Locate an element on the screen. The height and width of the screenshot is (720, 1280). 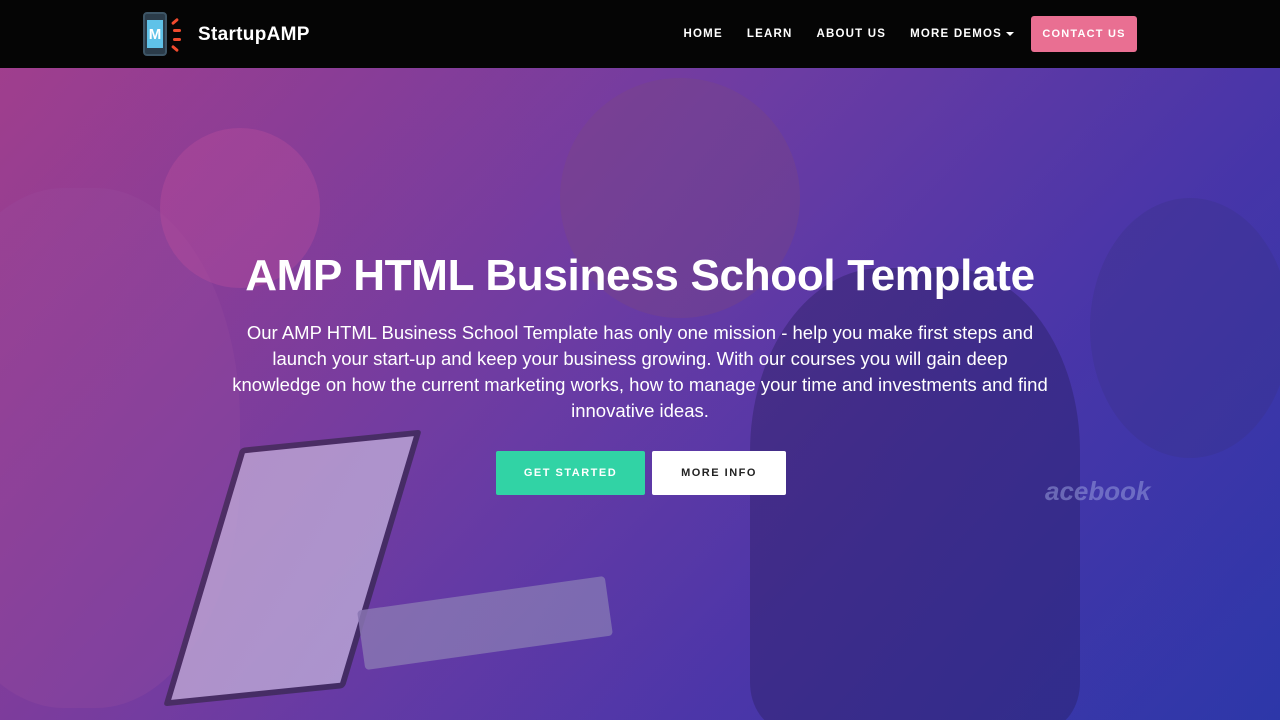
contact-us-button: CONTACT US is located at coordinates (1084, 34).